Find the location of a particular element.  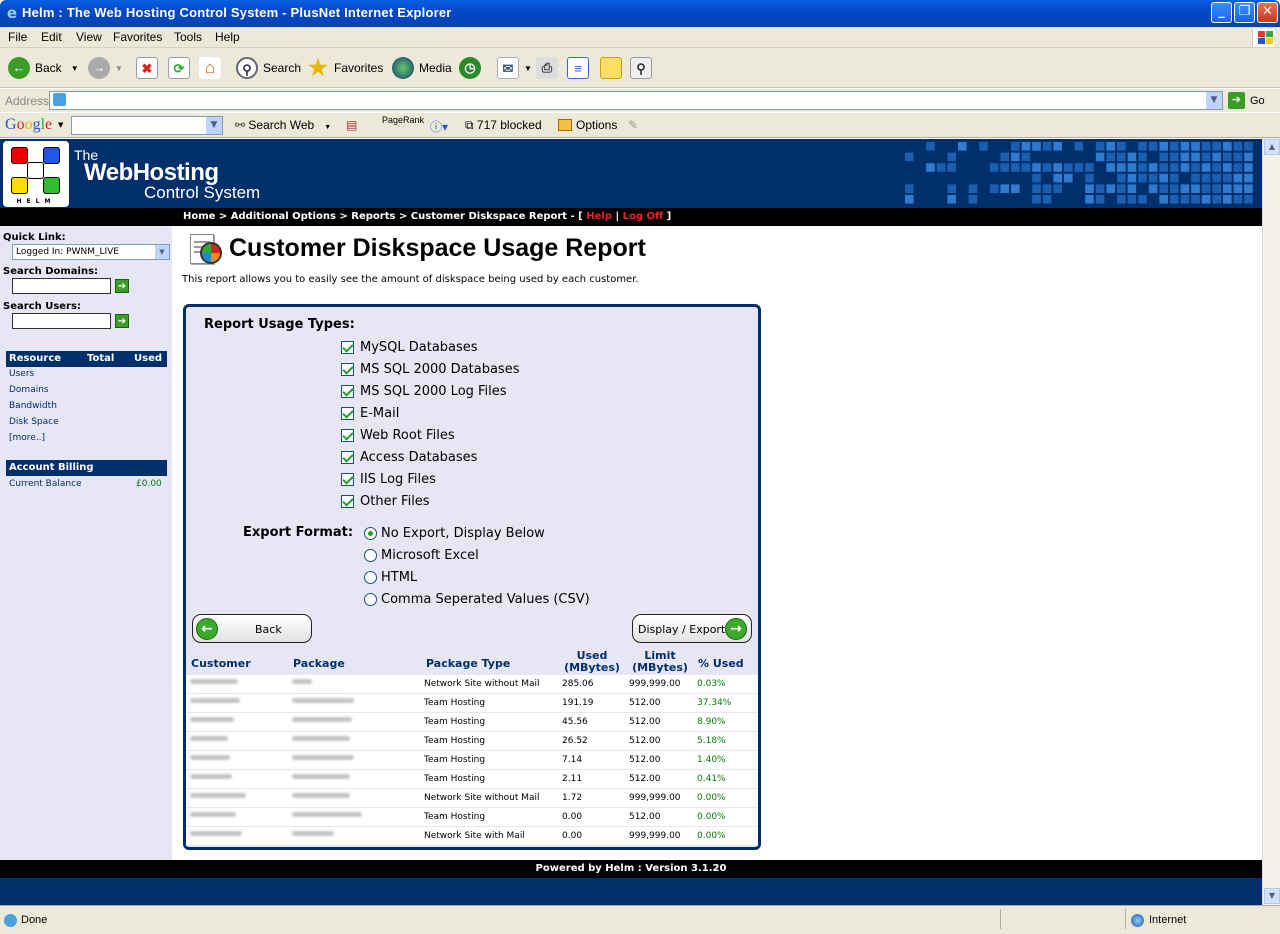

address-input: ▼ is located at coordinates (636, 100).